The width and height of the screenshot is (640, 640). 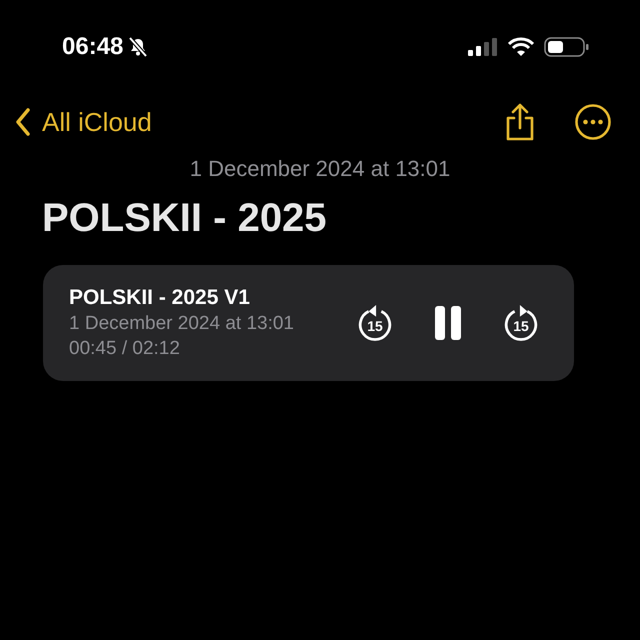 What do you see at coordinates (375, 323) in the screenshot?
I see `skip-back-button: 15` at bounding box center [375, 323].